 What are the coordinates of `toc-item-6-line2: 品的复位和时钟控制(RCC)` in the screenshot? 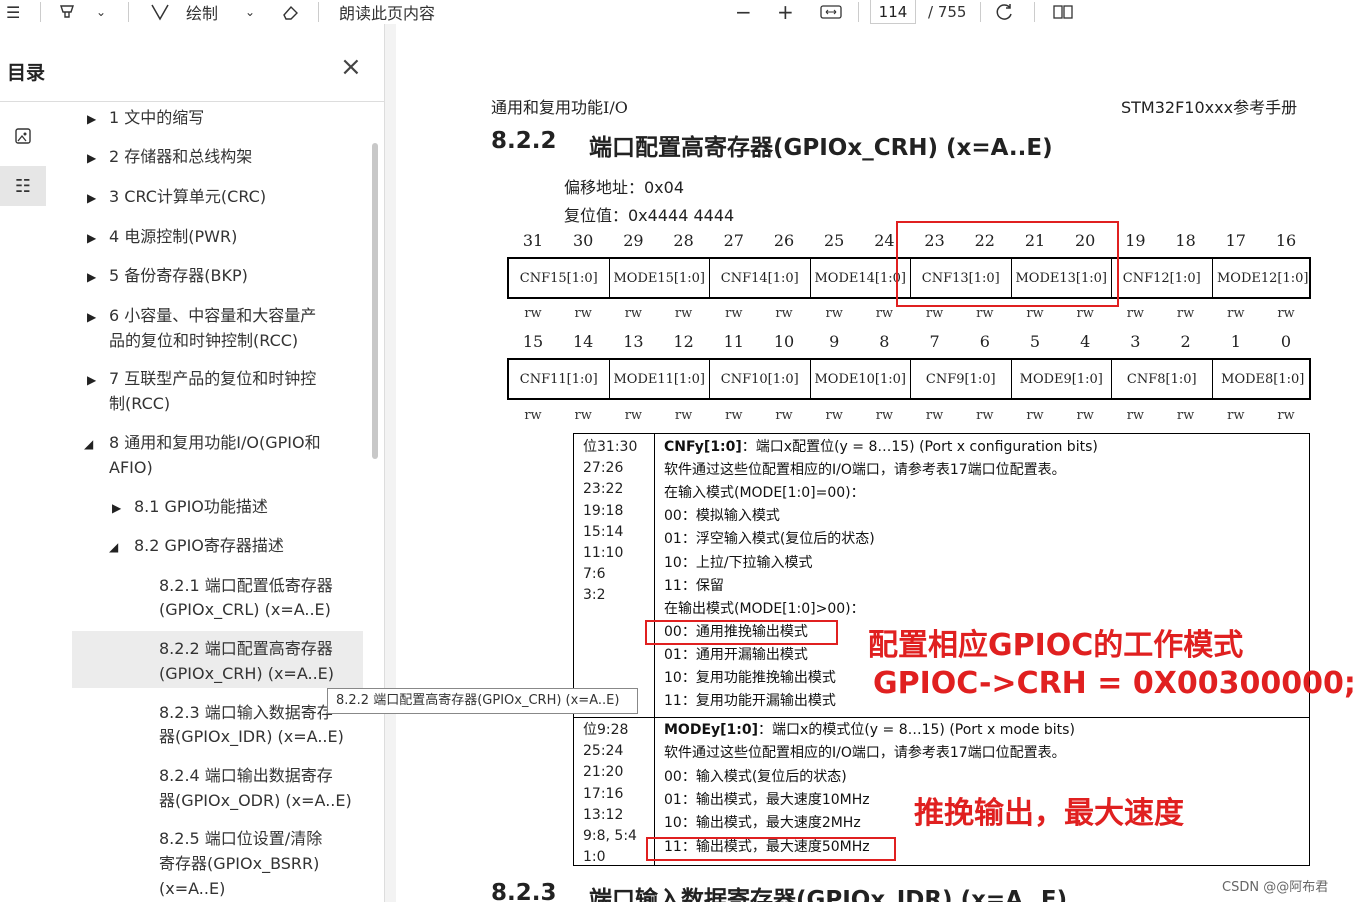 It's located at (203, 340).